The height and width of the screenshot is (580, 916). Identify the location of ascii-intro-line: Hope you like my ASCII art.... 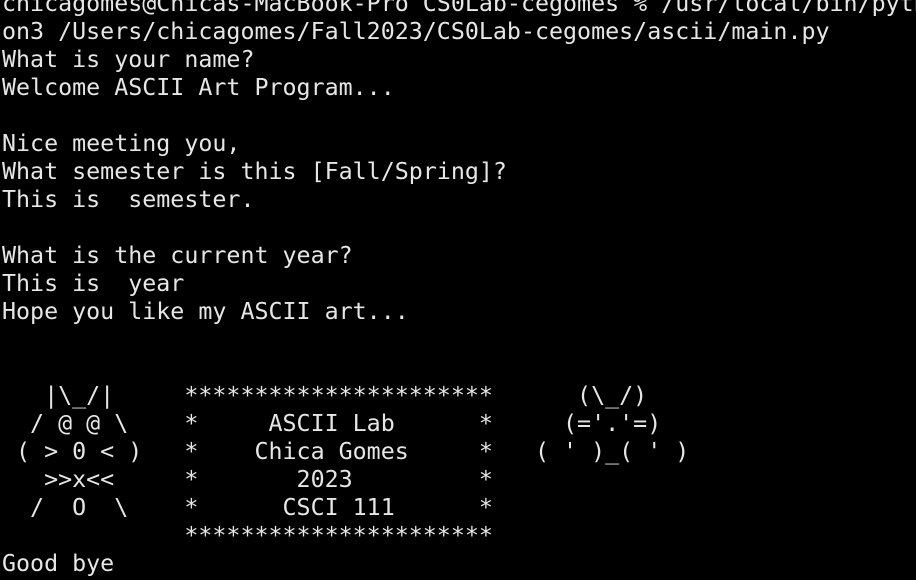
(205, 311).